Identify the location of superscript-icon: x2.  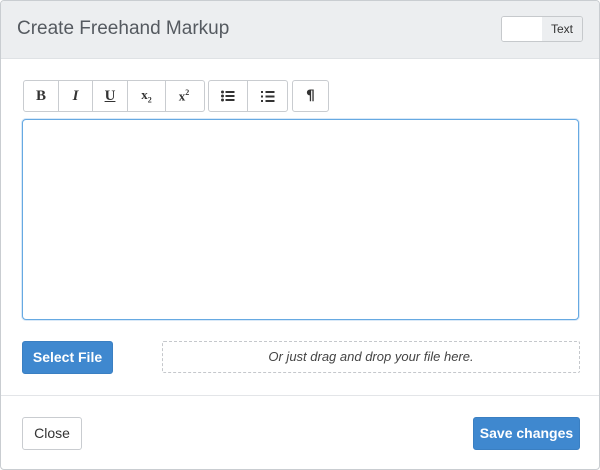
(184, 96).